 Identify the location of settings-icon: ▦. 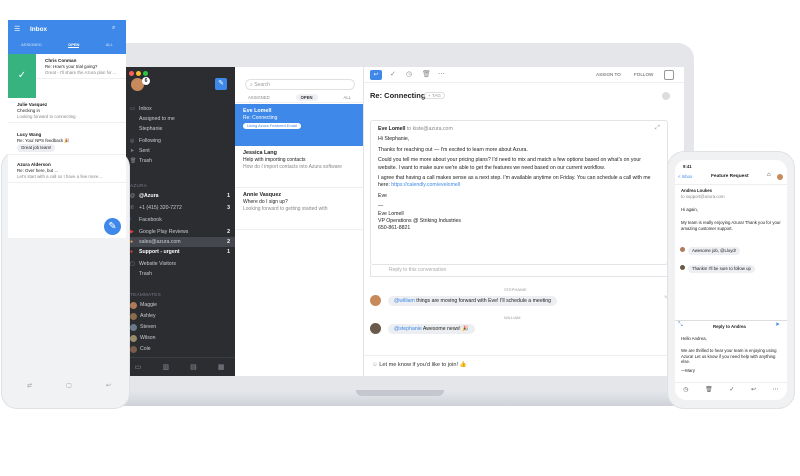
(221, 367).